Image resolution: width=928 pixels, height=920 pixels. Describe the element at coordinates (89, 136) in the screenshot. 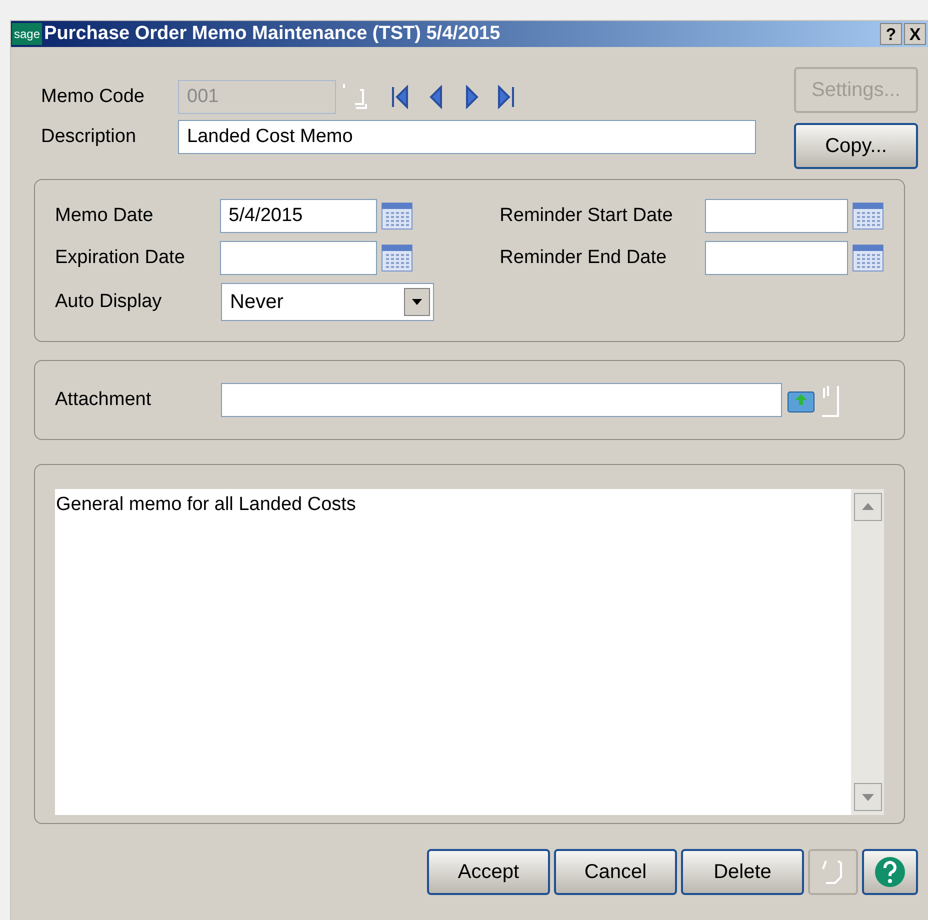

I see `field-label: Description` at that location.